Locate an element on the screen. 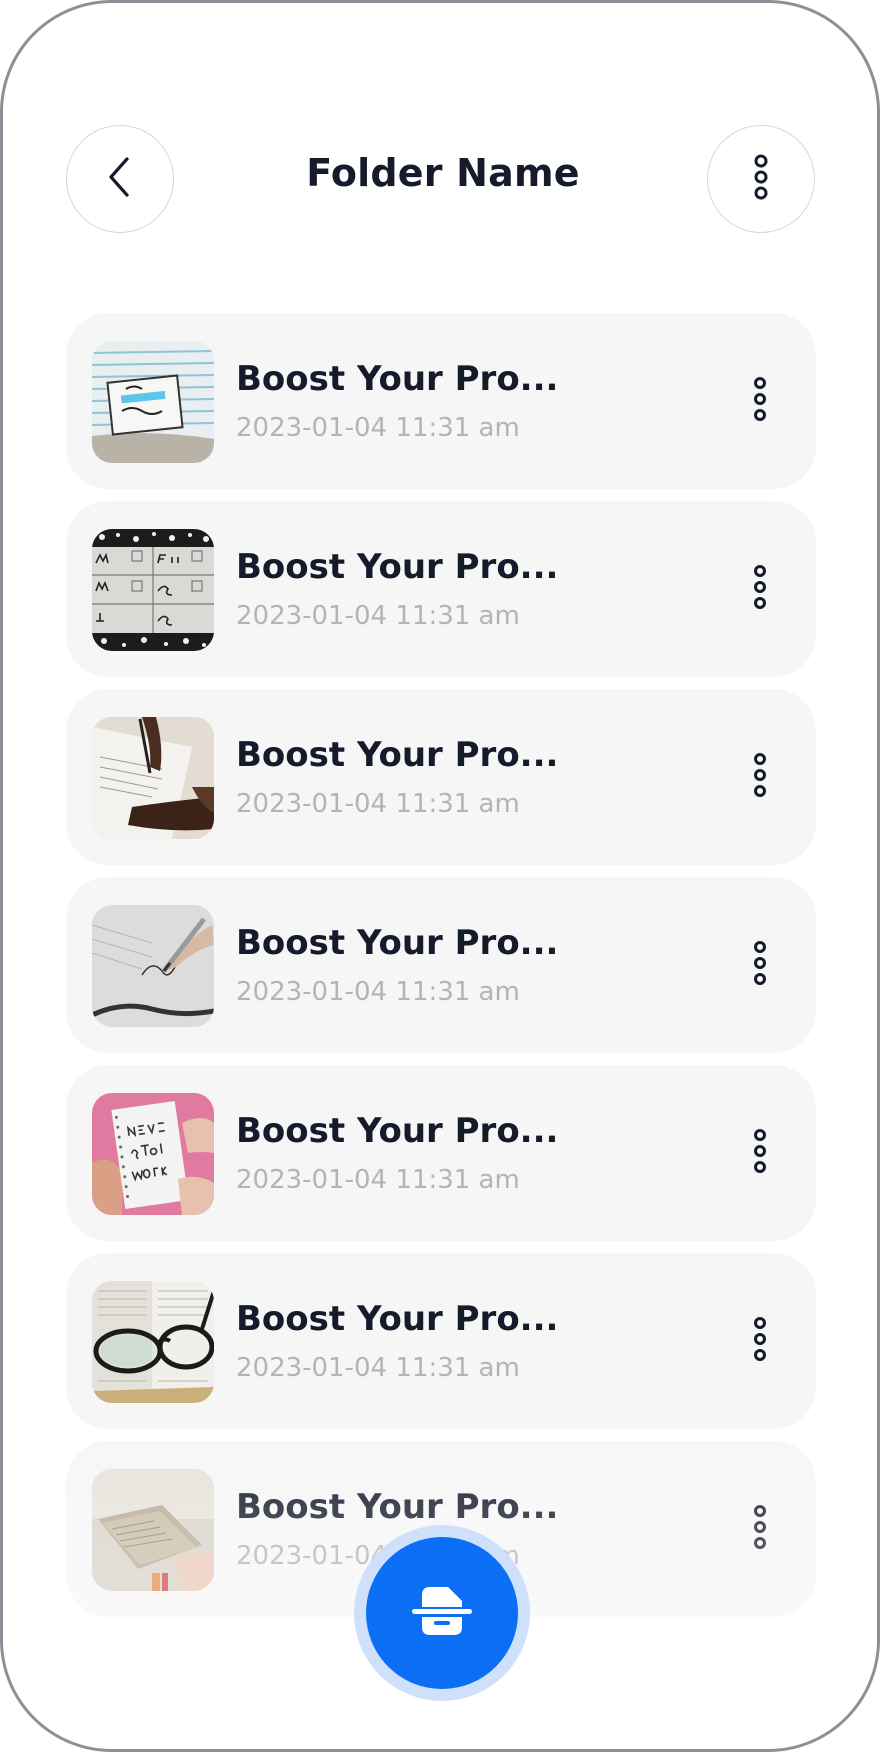 This screenshot has height=1752, width=880. folder-menu-button is located at coordinates (761, 179).